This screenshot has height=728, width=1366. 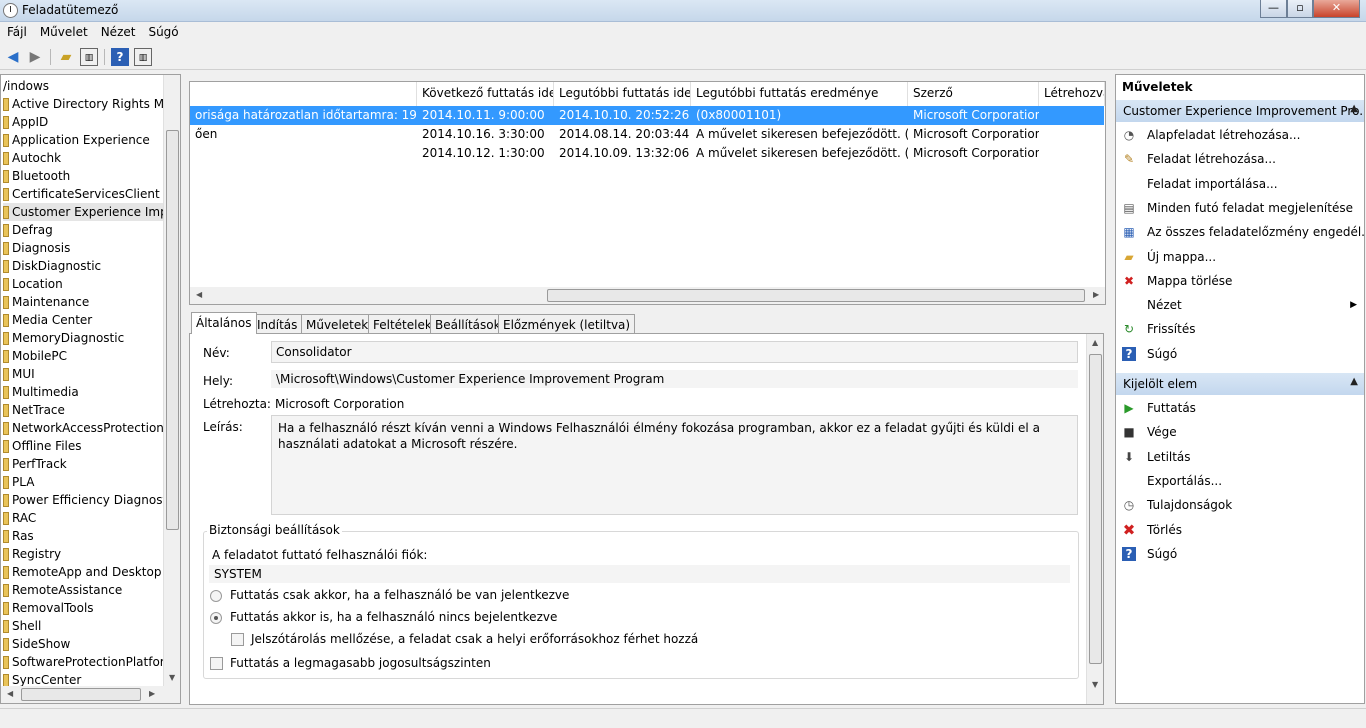 What do you see at coordinates (224, 323) in the screenshot?
I see `tab-general: Általános` at bounding box center [224, 323].